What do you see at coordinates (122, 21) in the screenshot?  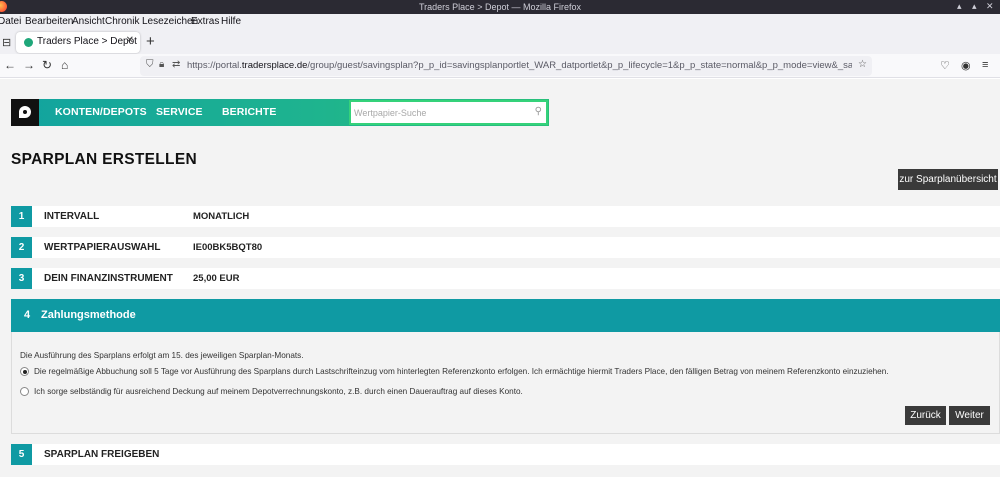 I see `menu-chronik: Chronik` at bounding box center [122, 21].